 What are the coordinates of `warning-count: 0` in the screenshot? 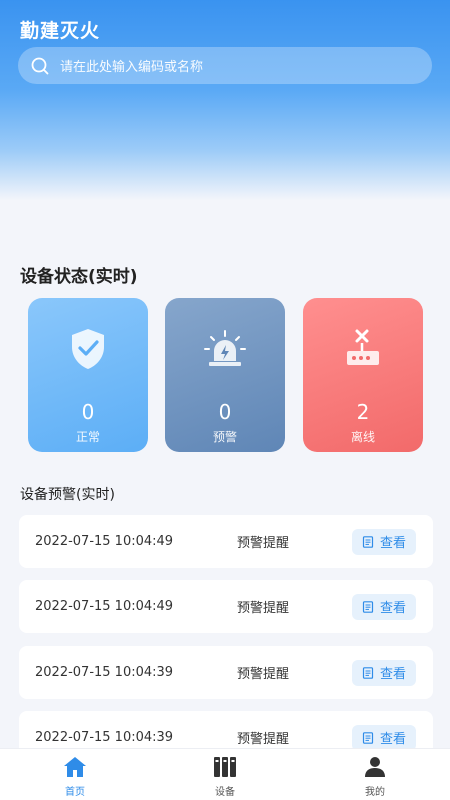 It's located at (225, 412).